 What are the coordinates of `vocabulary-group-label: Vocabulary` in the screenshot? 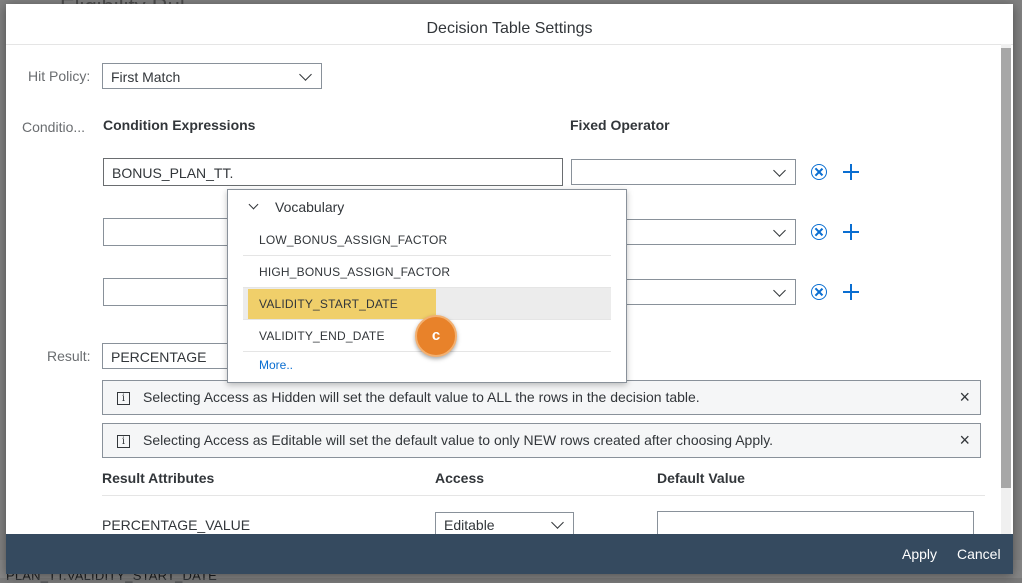 It's located at (309, 207).